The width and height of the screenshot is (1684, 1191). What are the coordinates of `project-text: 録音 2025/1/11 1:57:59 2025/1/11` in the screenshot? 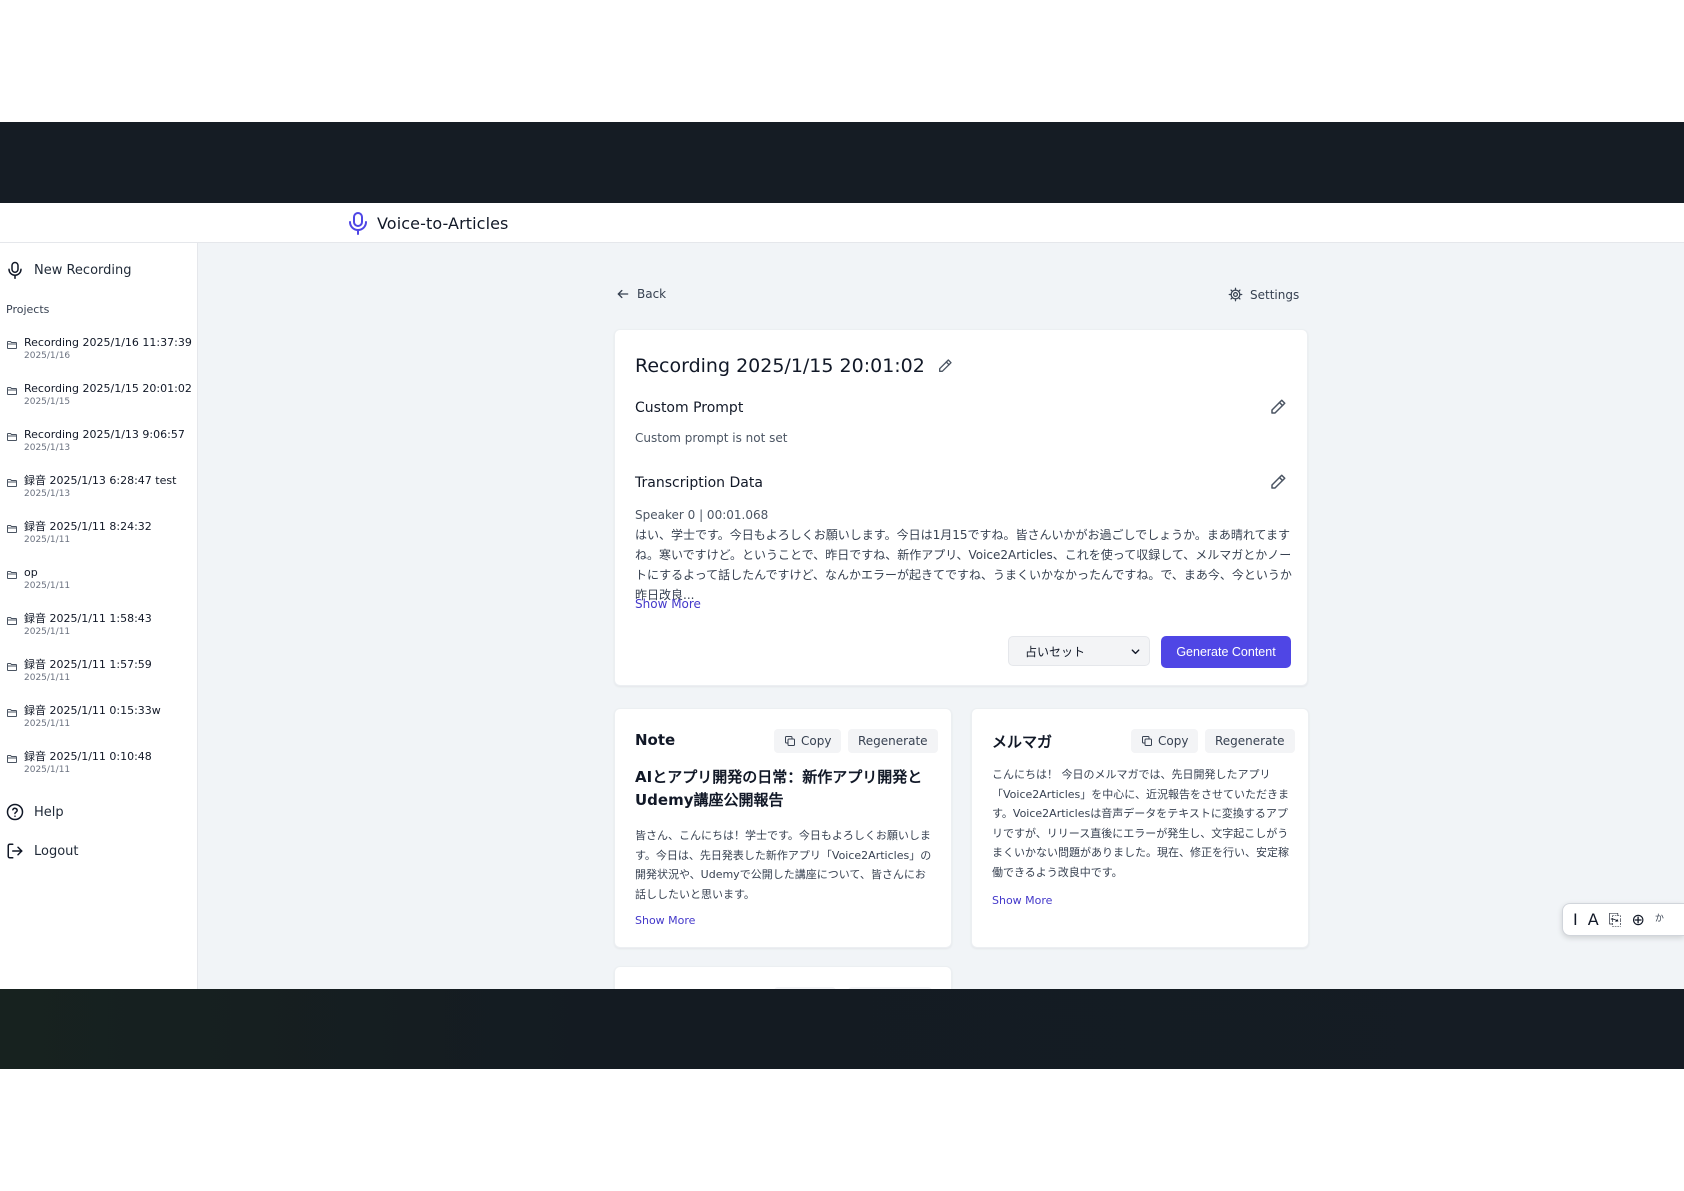 It's located at (88, 671).